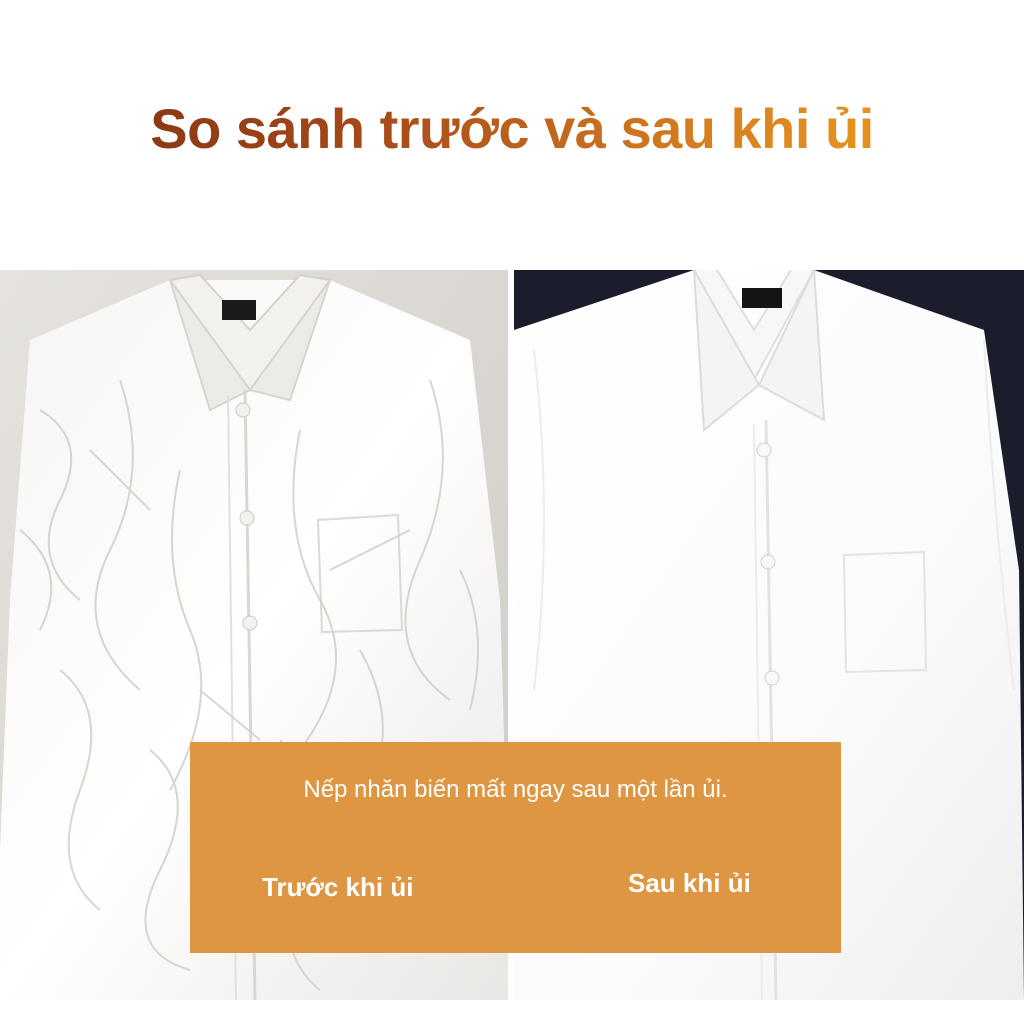 The width and height of the screenshot is (1024, 1024). I want to click on bottom-margin, so click(512, 1012).